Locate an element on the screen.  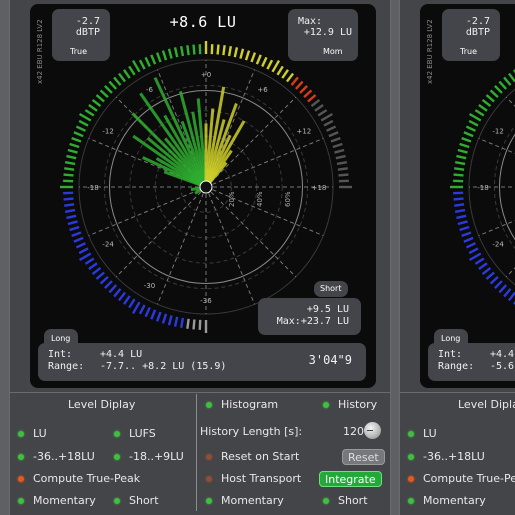
level-display-heading: Level Diplay is located at coordinates (102, 404).